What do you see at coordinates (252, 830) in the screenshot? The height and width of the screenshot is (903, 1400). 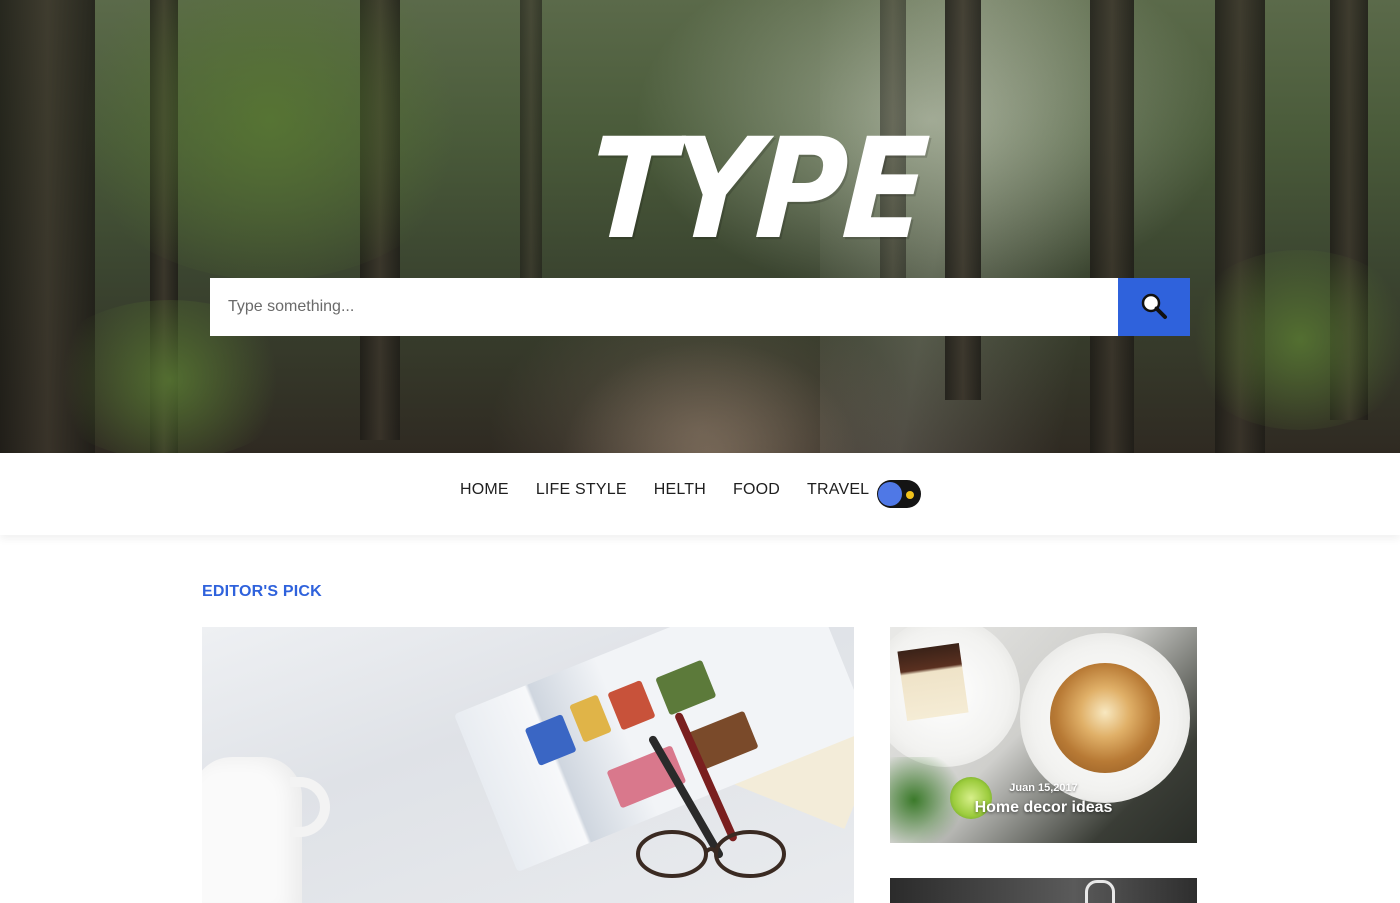 I see `cup-image` at bounding box center [252, 830].